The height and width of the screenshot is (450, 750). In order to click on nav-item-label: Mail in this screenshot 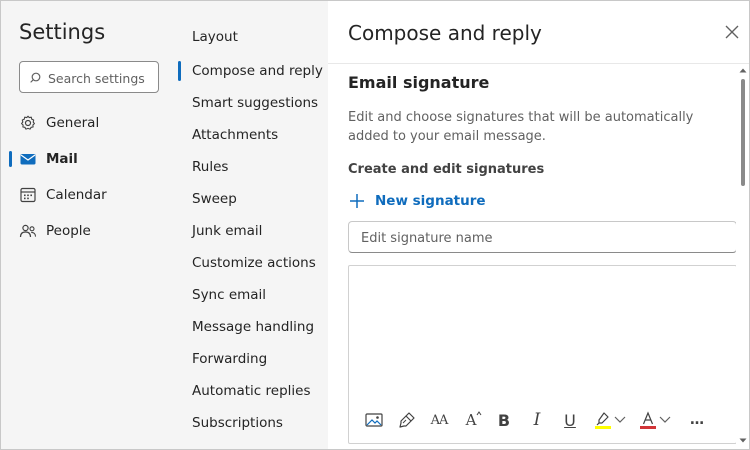, I will do `click(62, 159)`.